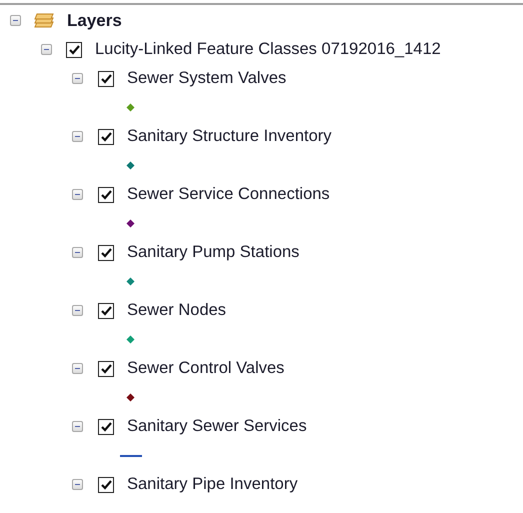  What do you see at coordinates (206, 78) in the screenshot?
I see `layer-label: Sewer System Valves` at bounding box center [206, 78].